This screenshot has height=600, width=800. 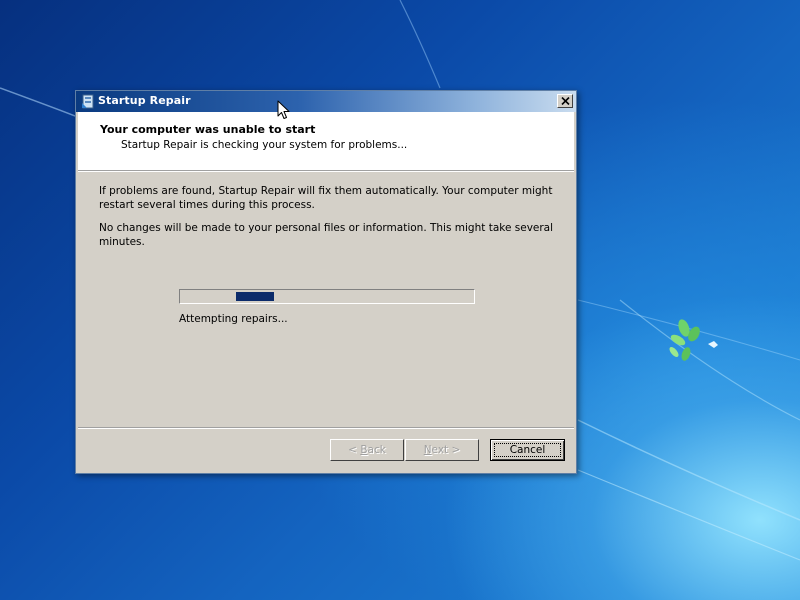 What do you see at coordinates (326, 101) in the screenshot?
I see `title-bar: Startup Repair` at bounding box center [326, 101].